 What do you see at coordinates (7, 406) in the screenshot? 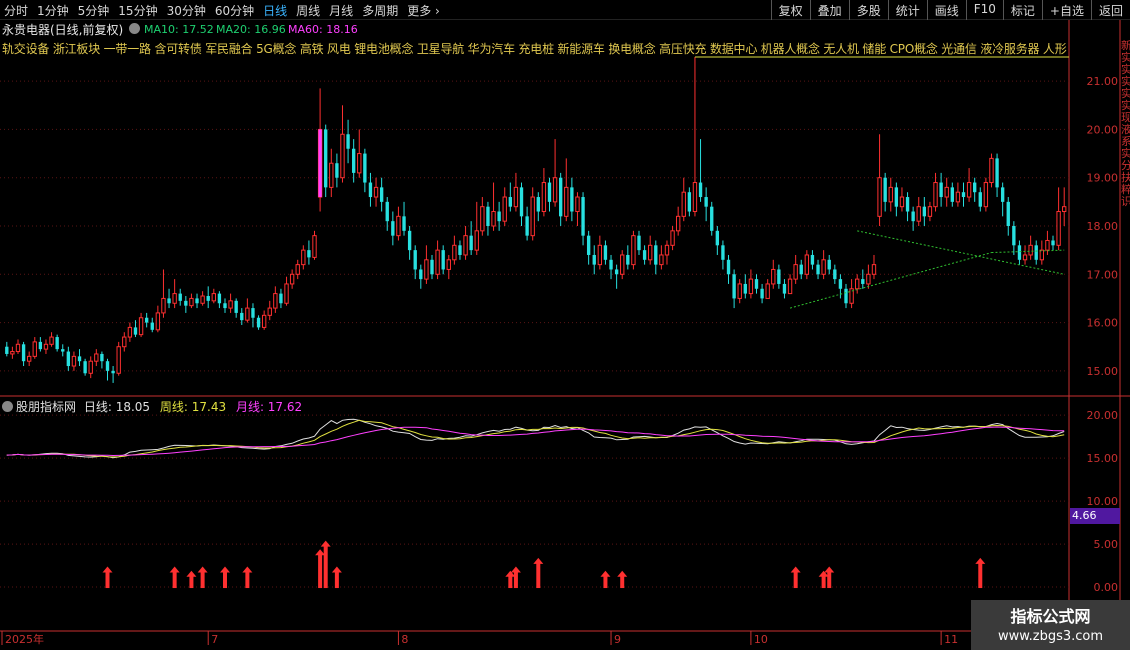
I see `indicator-settings-icon` at bounding box center [7, 406].